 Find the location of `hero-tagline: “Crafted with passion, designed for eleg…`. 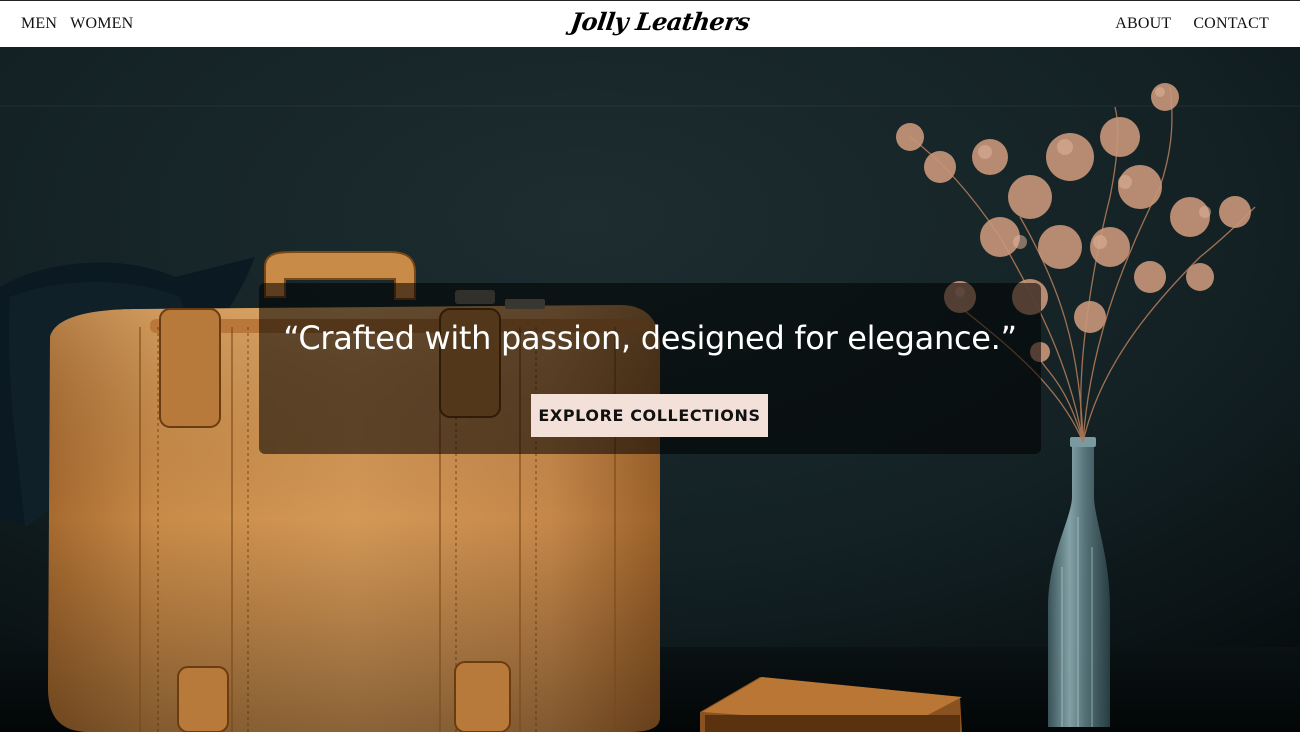

hero-tagline: “Crafted with passion, designed for eleg… is located at coordinates (650, 338).